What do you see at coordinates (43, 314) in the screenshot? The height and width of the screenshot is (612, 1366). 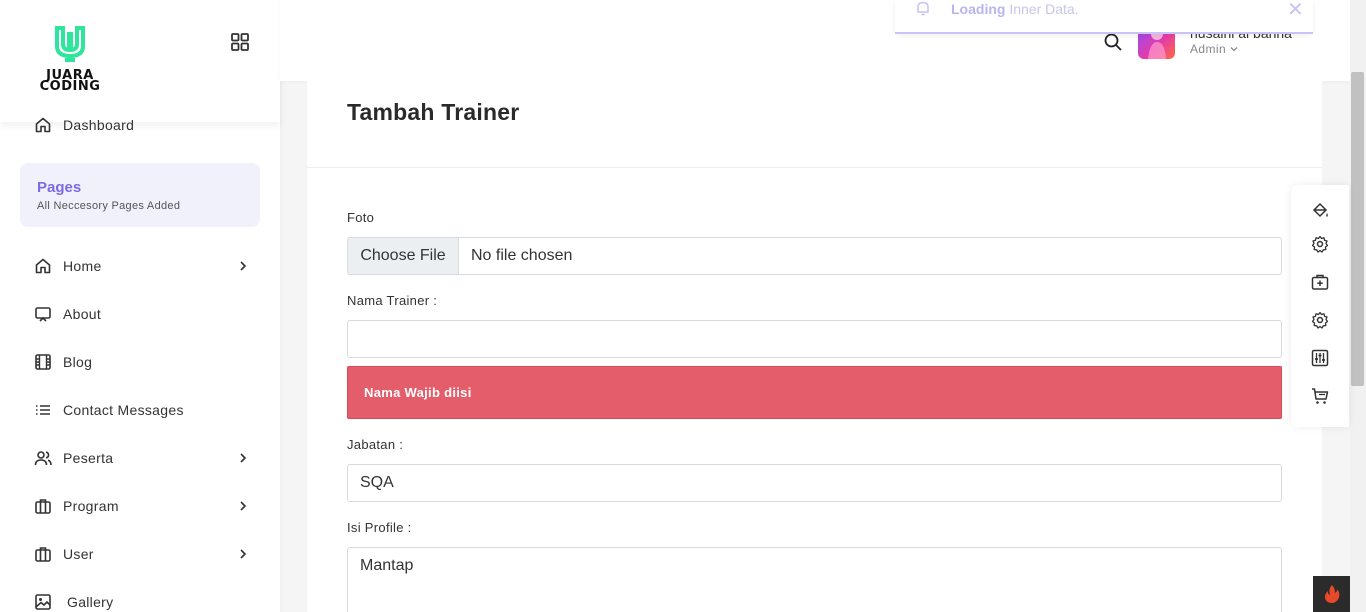 I see `monitor-icon` at bounding box center [43, 314].